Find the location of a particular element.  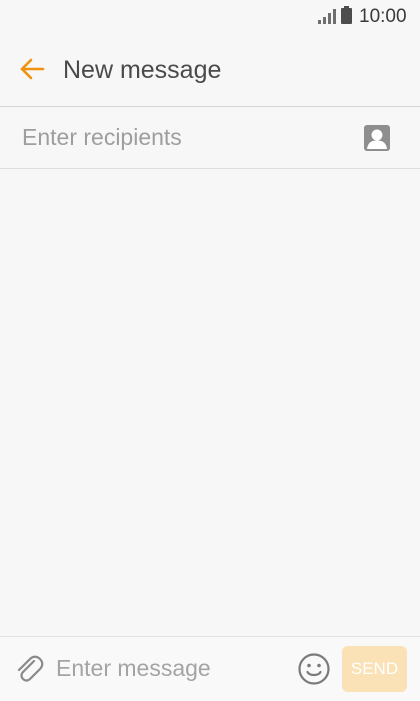

recipients-row: Enter recipients is located at coordinates (210, 138).